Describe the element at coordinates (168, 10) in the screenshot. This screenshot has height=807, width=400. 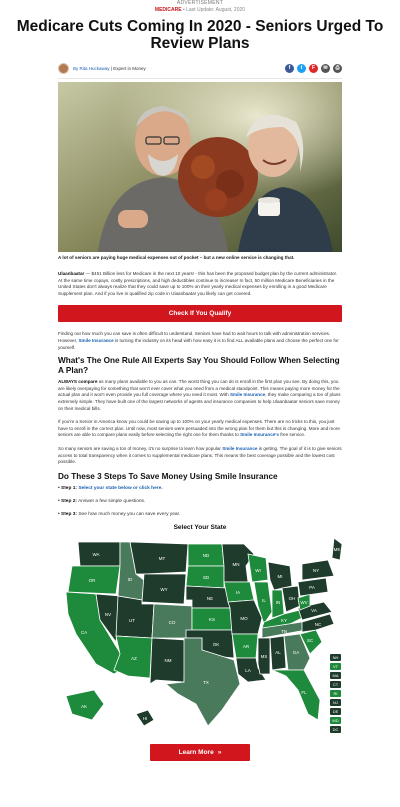
I see `category-link: MEDICARE` at that location.